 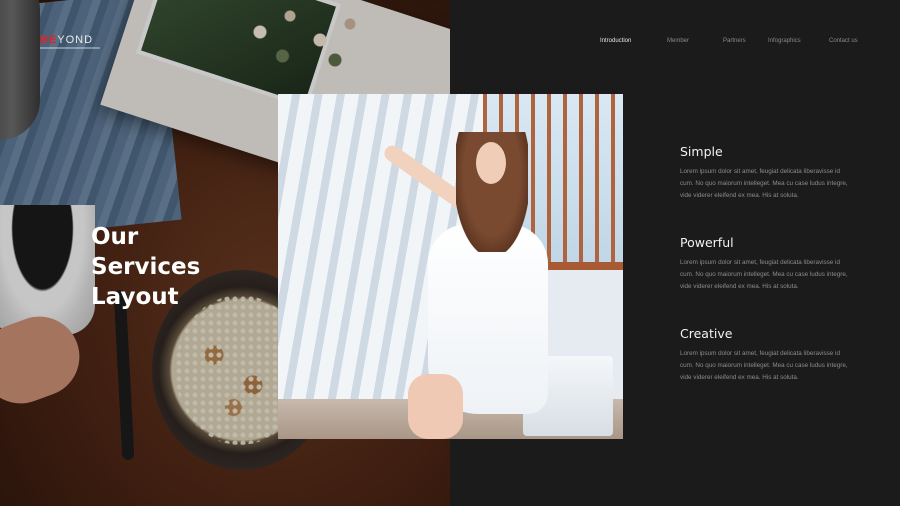 What do you see at coordinates (135, 297) in the screenshot?
I see `page-title-line-3: Layout` at bounding box center [135, 297].